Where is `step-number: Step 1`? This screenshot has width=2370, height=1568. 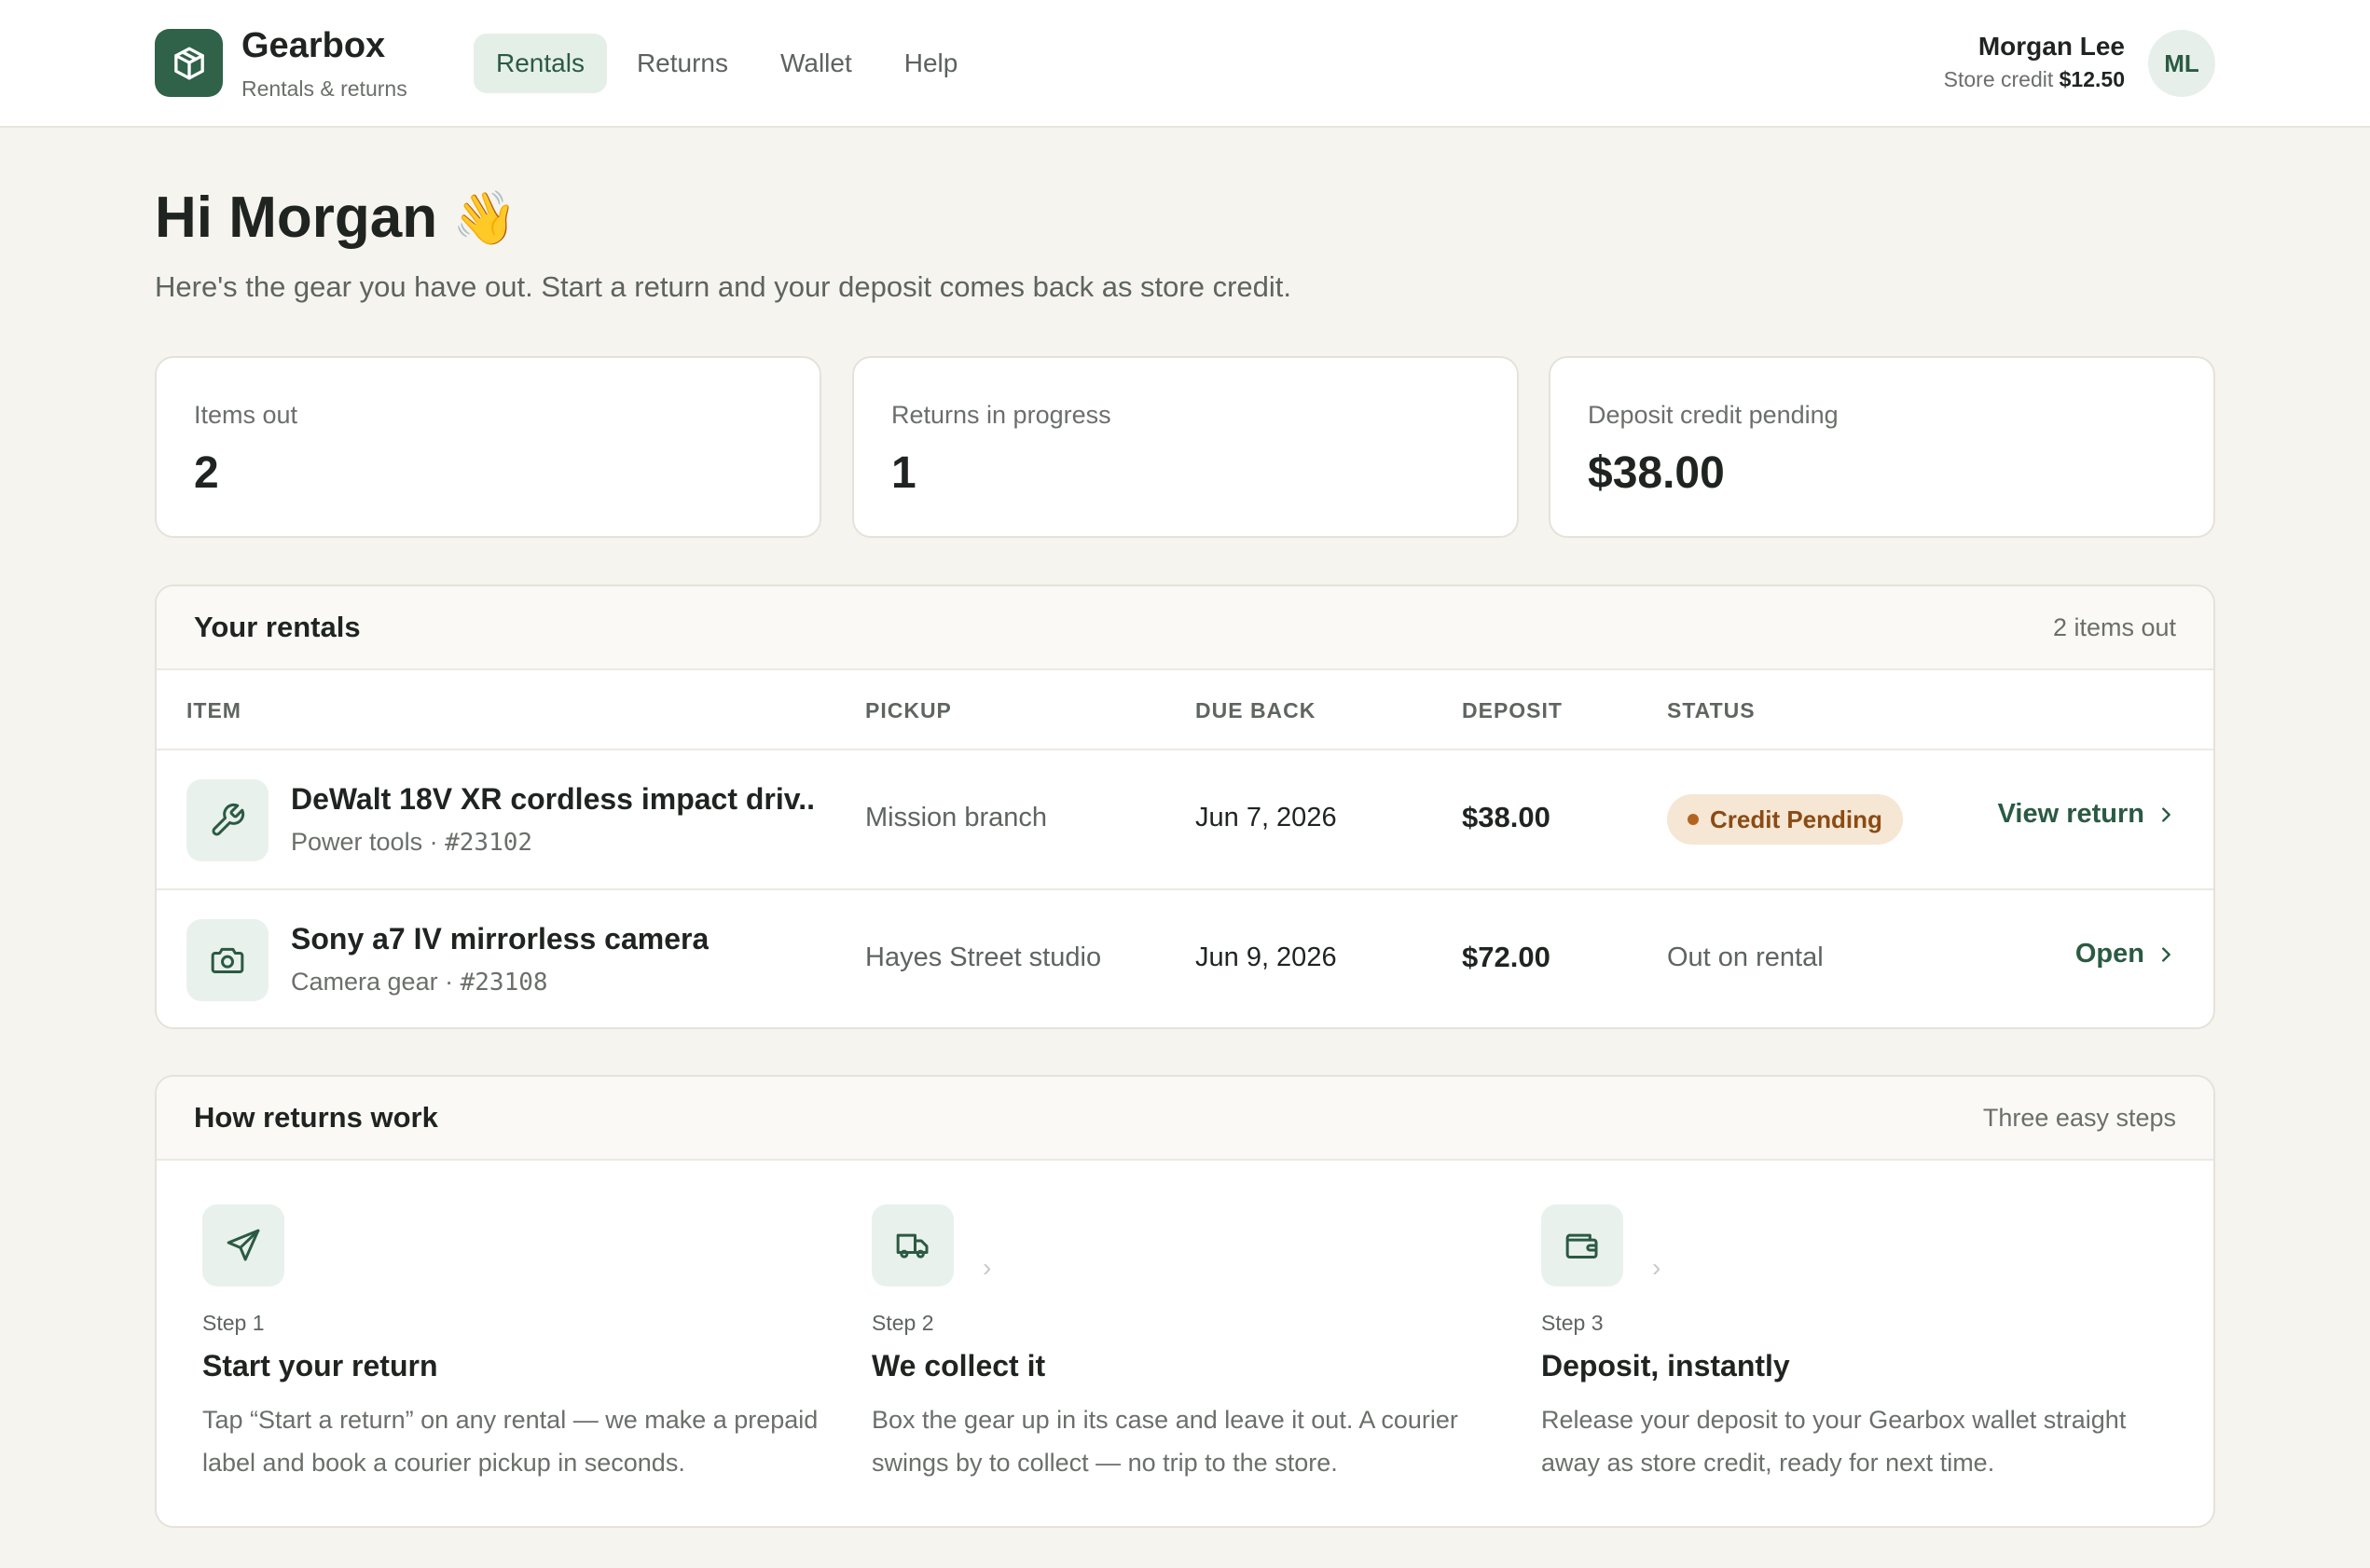 step-number: Step 1 is located at coordinates (234, 1323).